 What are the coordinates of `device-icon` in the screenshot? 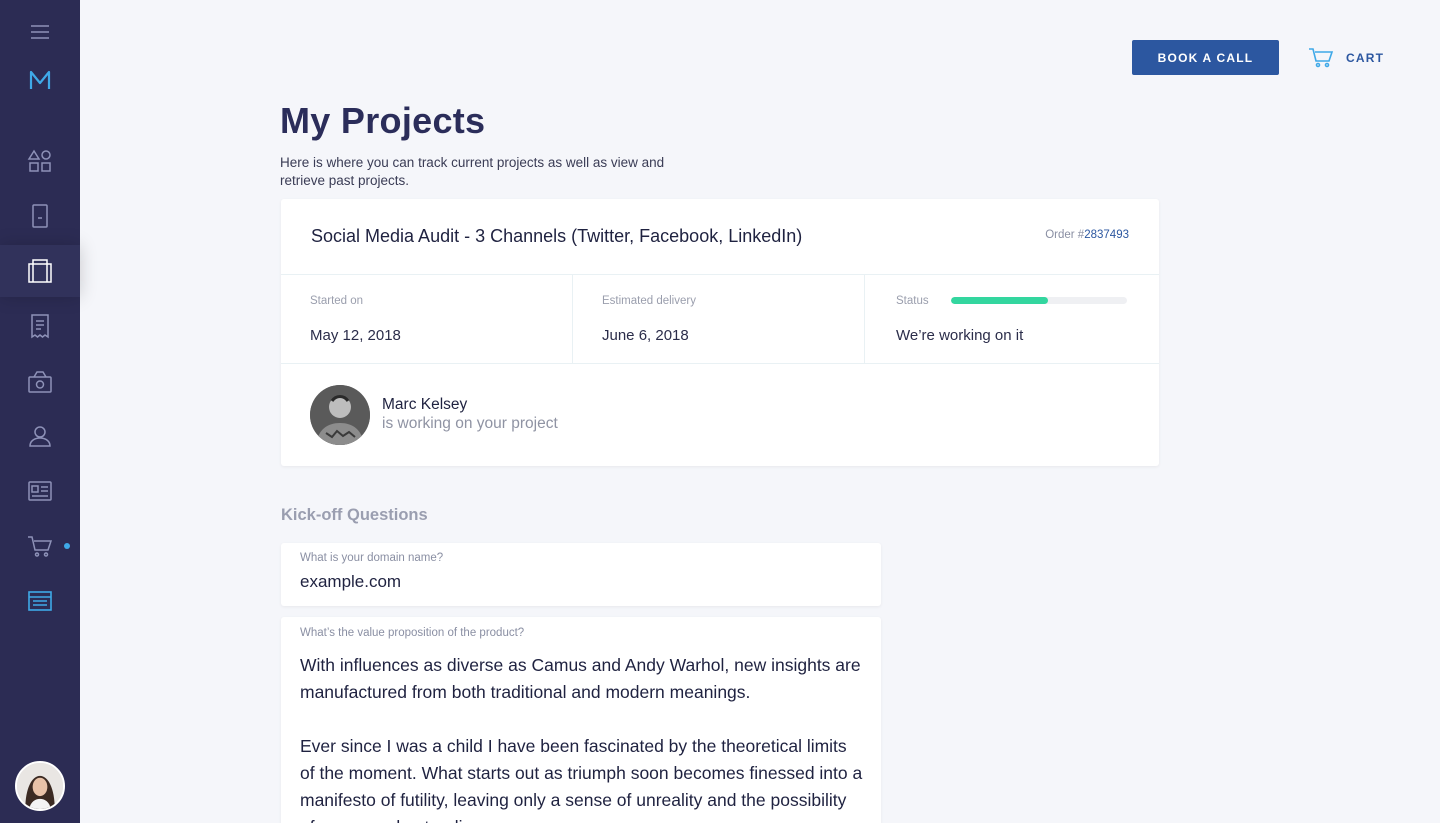 It's located at (40, 216).